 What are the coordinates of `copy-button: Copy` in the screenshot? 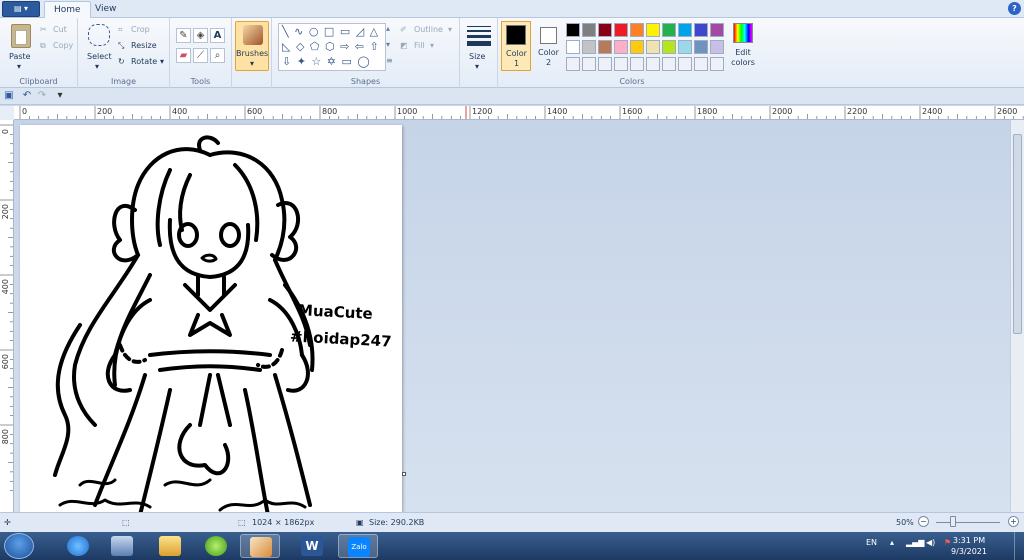 It's located at (63, 45).